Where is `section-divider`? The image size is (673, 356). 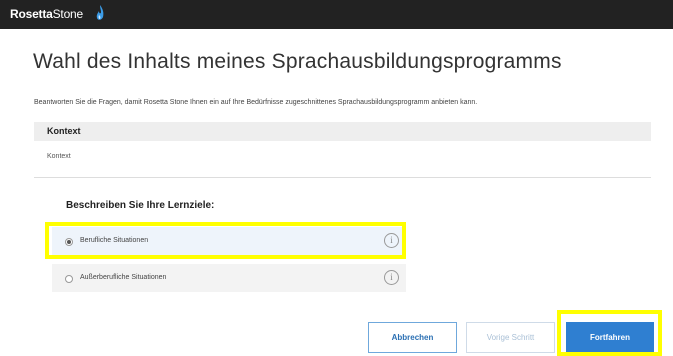 section-divider is located at coordinates (342, 177).